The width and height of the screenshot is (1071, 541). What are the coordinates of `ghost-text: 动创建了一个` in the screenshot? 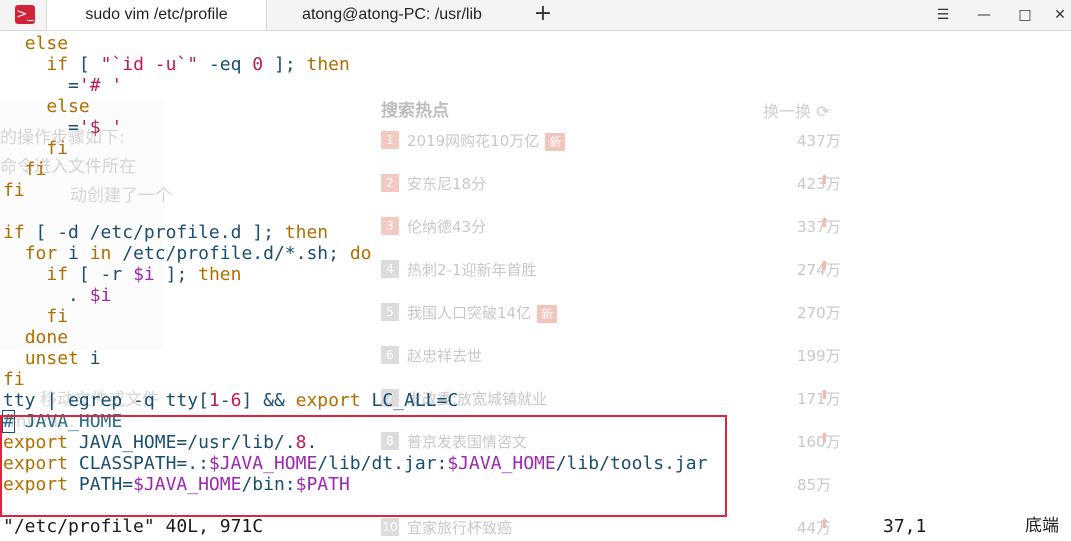 It's located at (121, 196).